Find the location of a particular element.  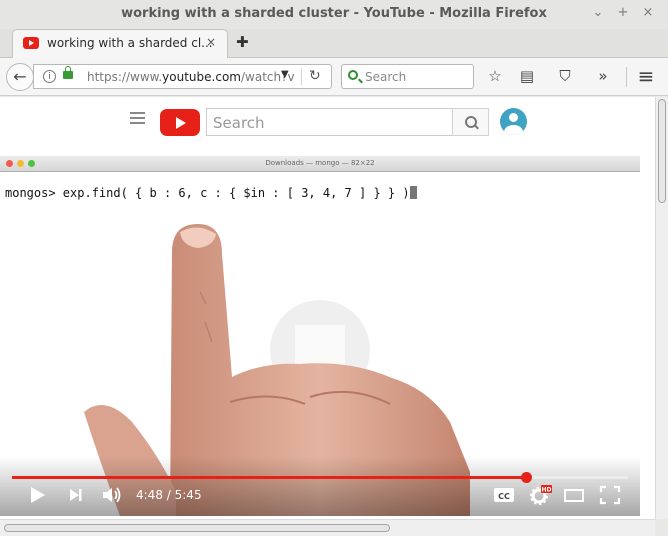

toolbar-separator is located at coordinates (626, 77).